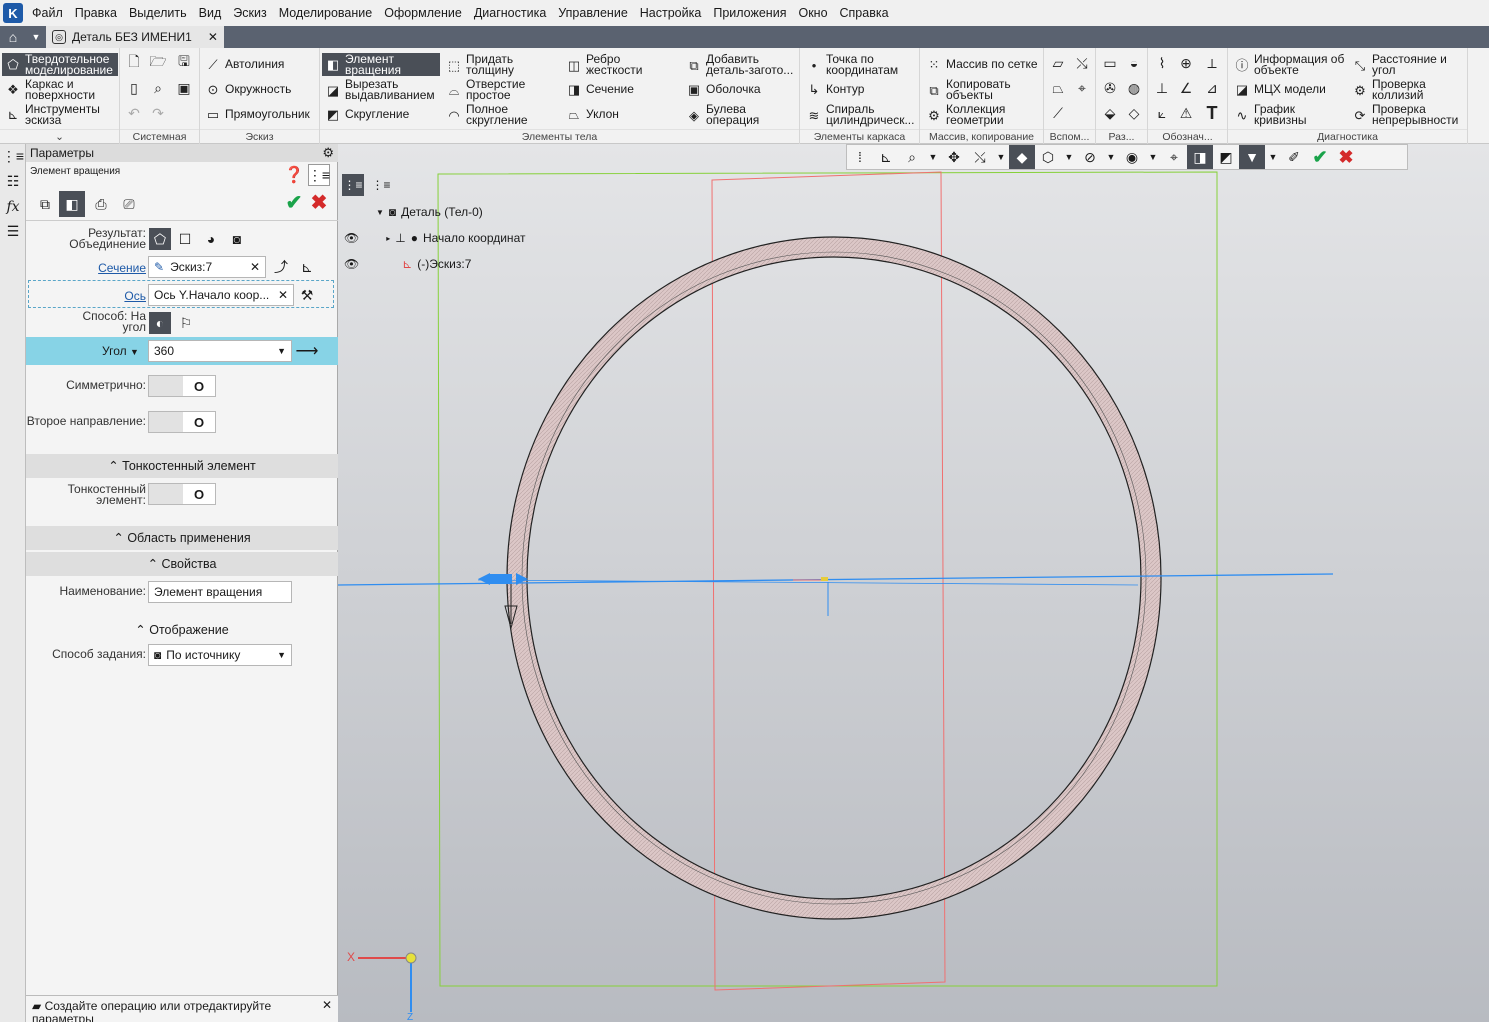 The height and width of the screenshot is (1022, 1489). I want to click on menu-settings: Настройка, so click(671, 13).